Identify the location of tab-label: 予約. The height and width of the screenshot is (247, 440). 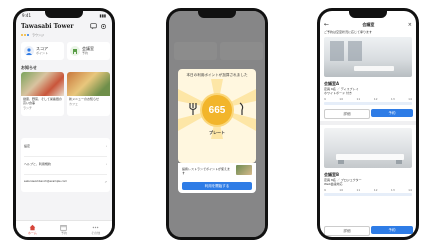
(63, 232).